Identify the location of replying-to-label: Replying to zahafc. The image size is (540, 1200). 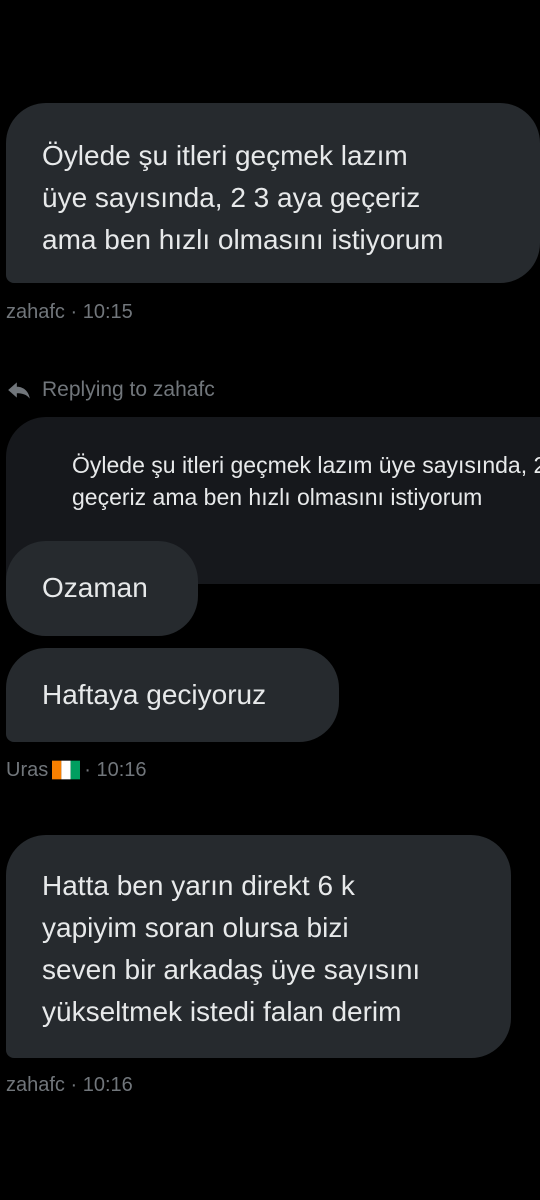
(110, 390).